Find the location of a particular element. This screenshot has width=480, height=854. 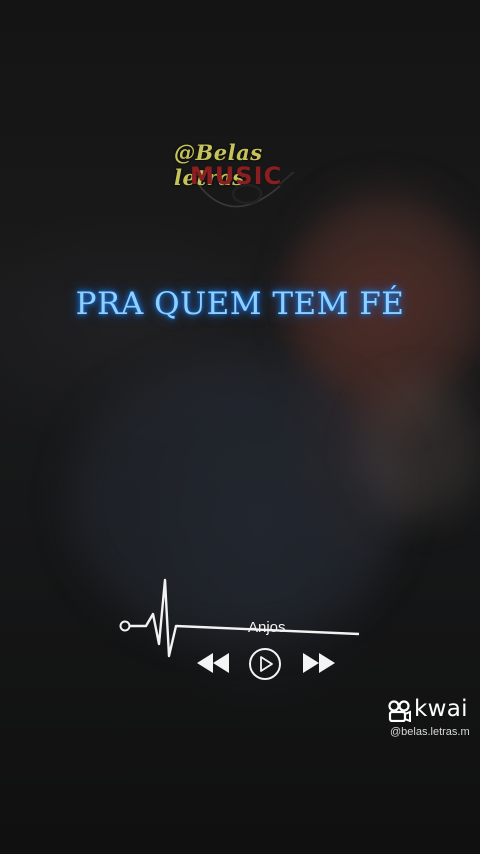

playback-controls is located at coordinates (267, 663).